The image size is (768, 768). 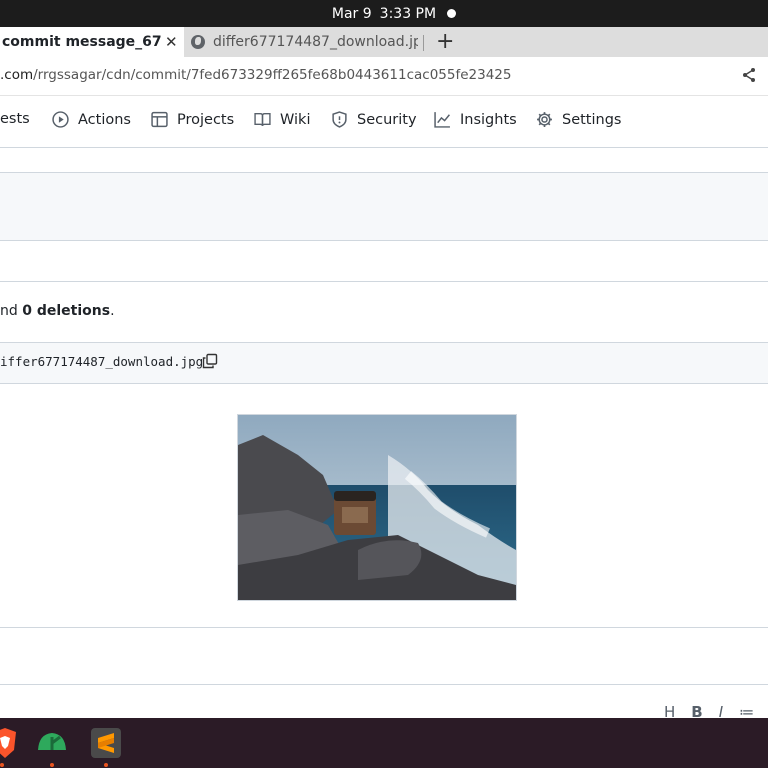 I want to click on nav-label: Wiki, so click(x=295, y=119).